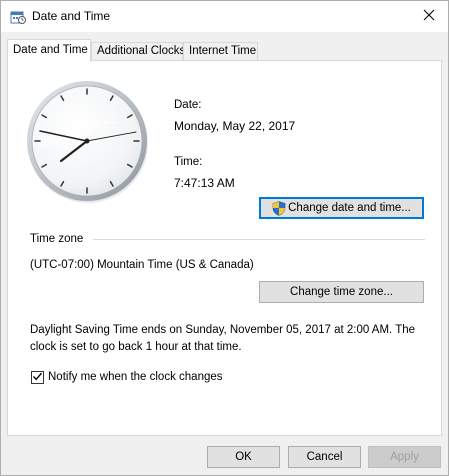 This screenshot has height=476, width=449. I want to click on analog-clock, so click(90, 141).